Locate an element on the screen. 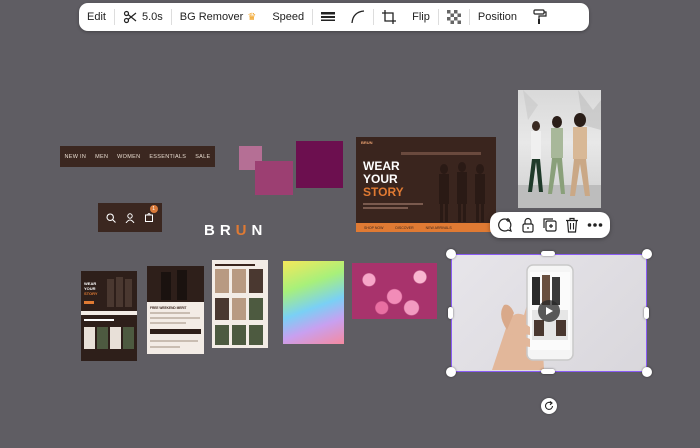  mobile-mockup-c is located at coordinates (240, 304).